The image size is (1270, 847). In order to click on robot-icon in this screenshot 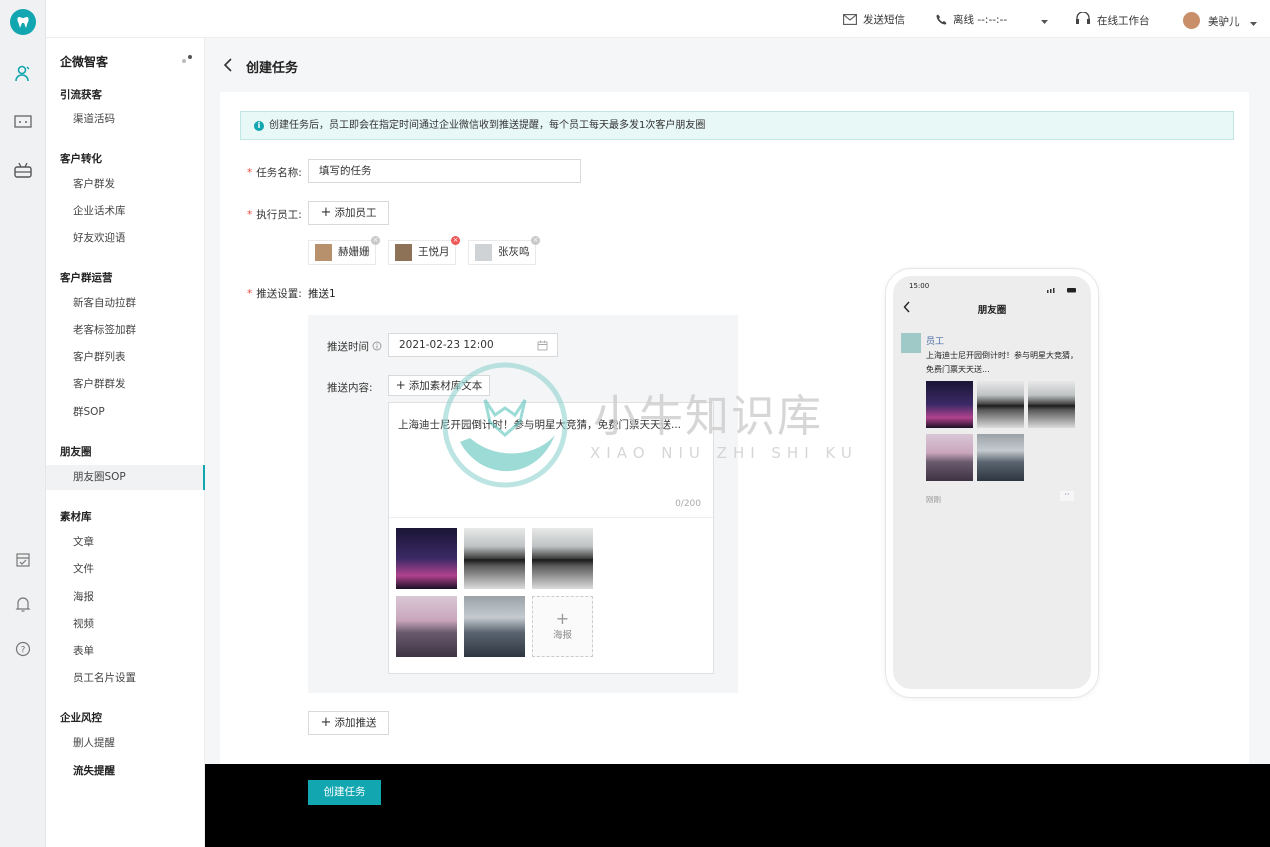, I will do `click(23, 170)`.